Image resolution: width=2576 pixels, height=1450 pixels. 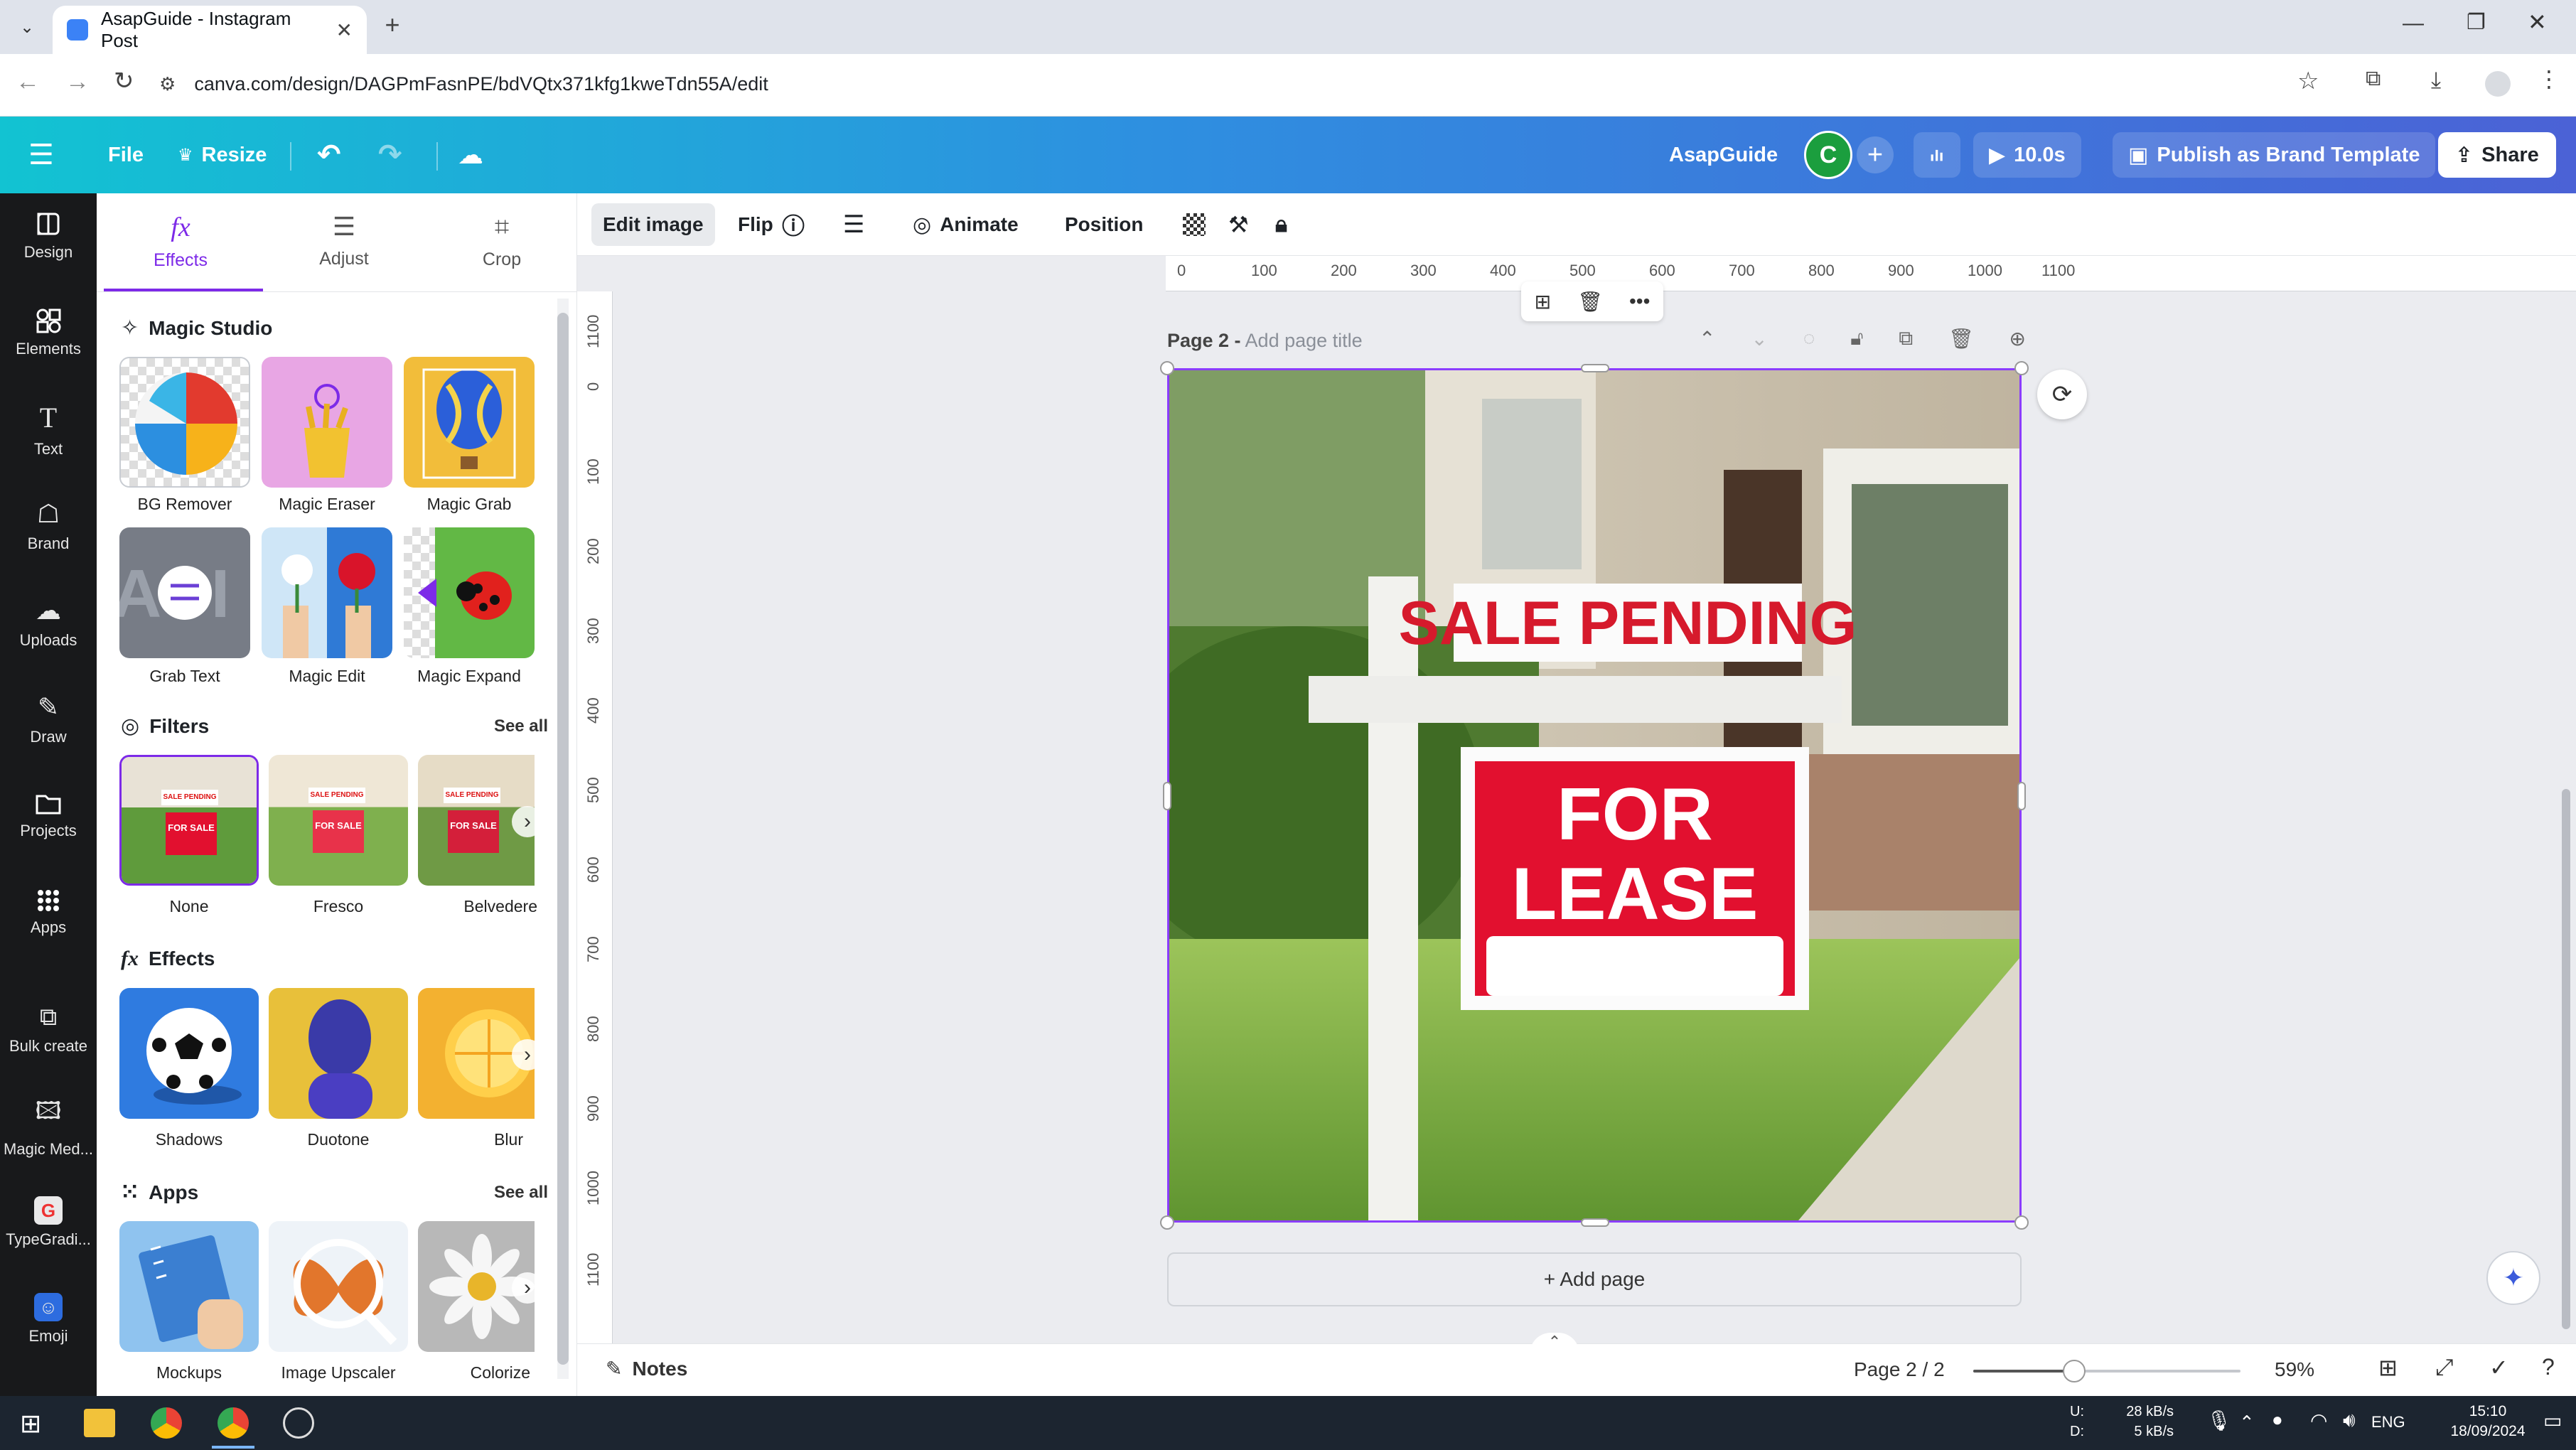 What do you see at coordinates (2444, 1367) in the screenshot?
I see `fullscreen-icon: ⤢` at bounding box center [2444, 1367].